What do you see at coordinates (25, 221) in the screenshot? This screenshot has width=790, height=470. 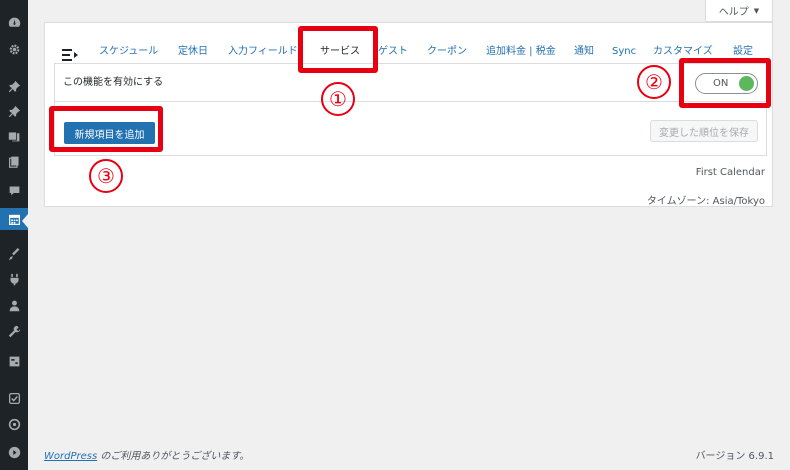 I see `current-menu-arrow` at bounding box center [25, 221].